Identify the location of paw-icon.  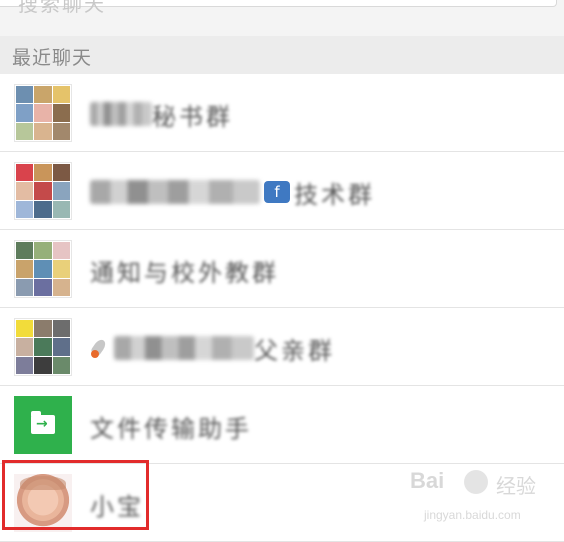
(476, 482).